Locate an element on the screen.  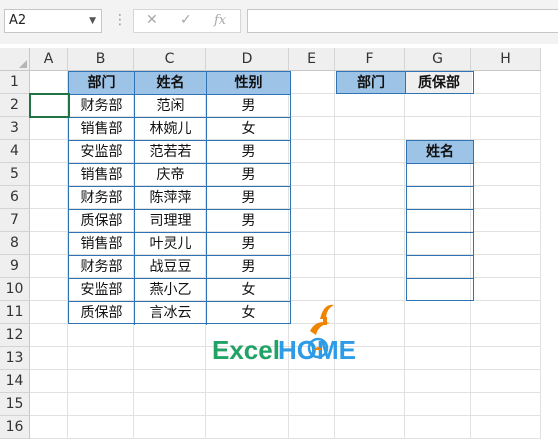
chevron-down-icon: ▼ is located at coordinates (92, 21).